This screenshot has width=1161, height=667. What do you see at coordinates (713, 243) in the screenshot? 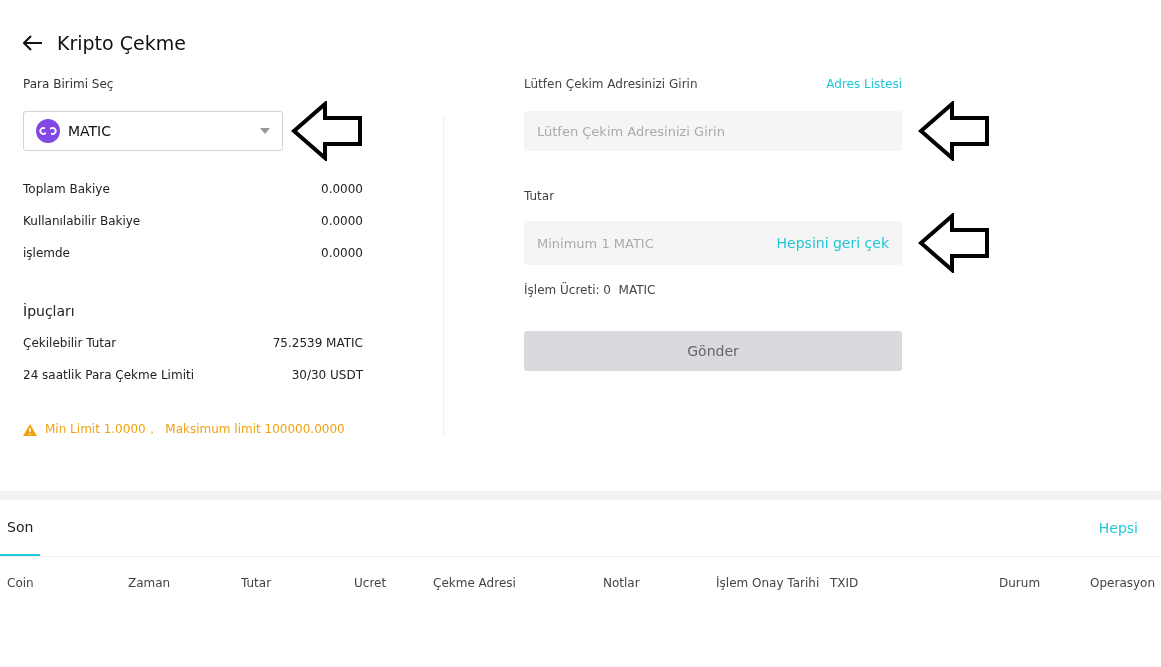
I see `amount-field: Minimum 1 MATIC Hepsini geri çek` at bounding box center [713, 243].